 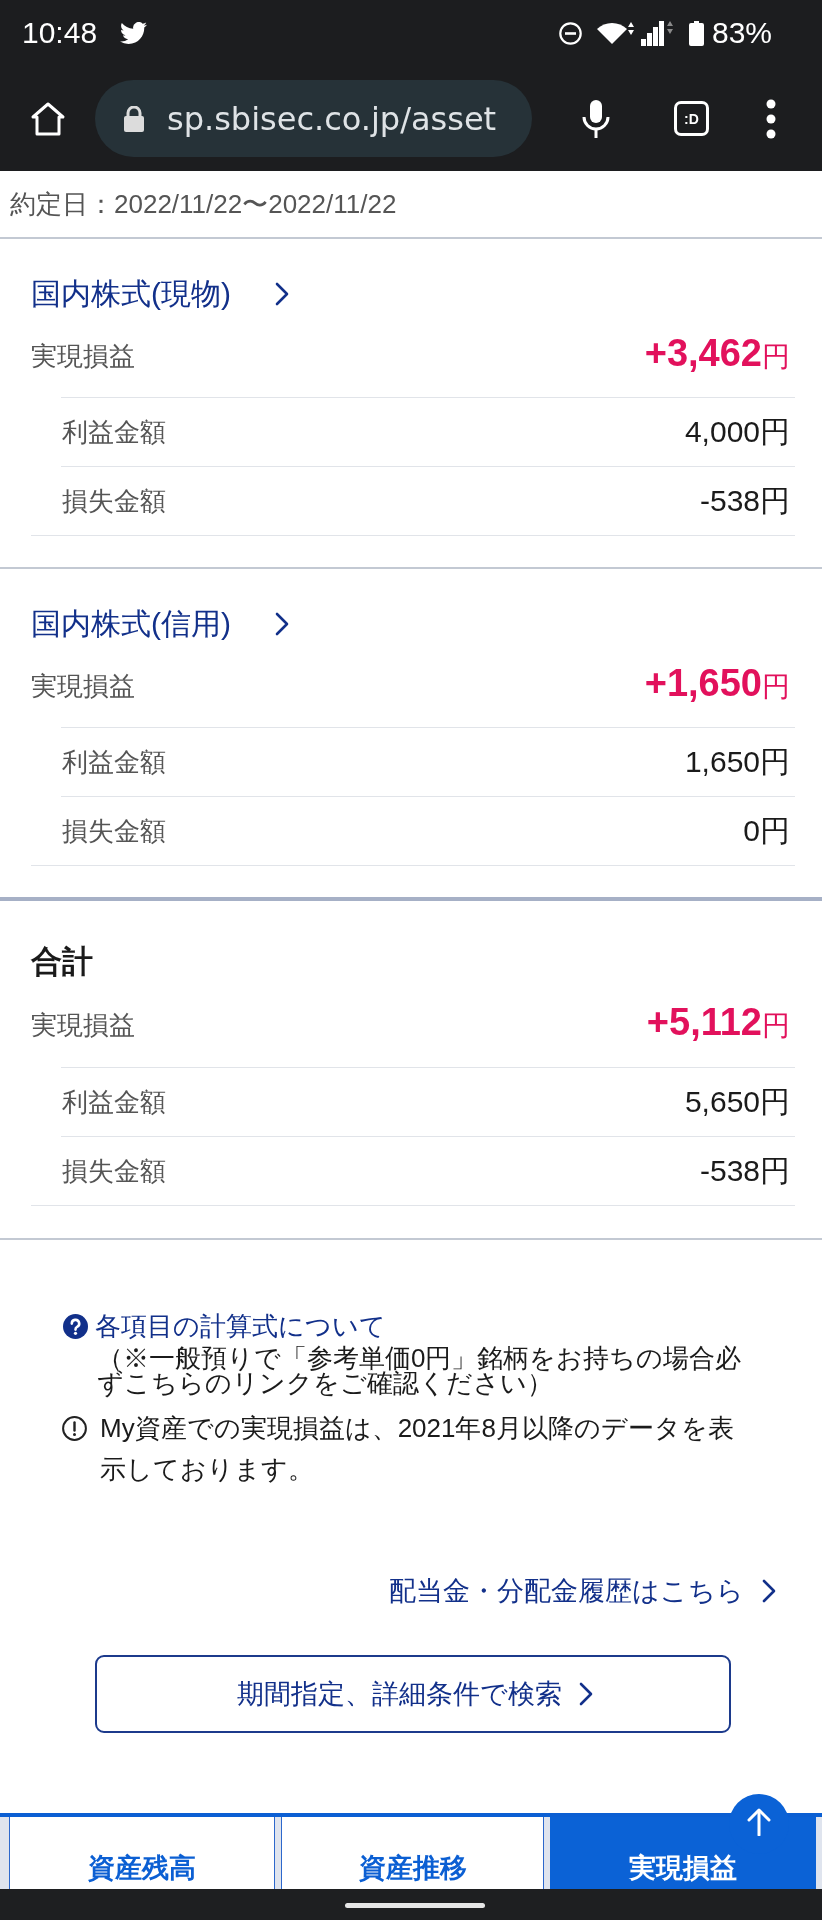 What do you see at coordinates (415, 1905) in the screenshot?
I see `gesture-handle-icon` at bounding box center [415, 1905].